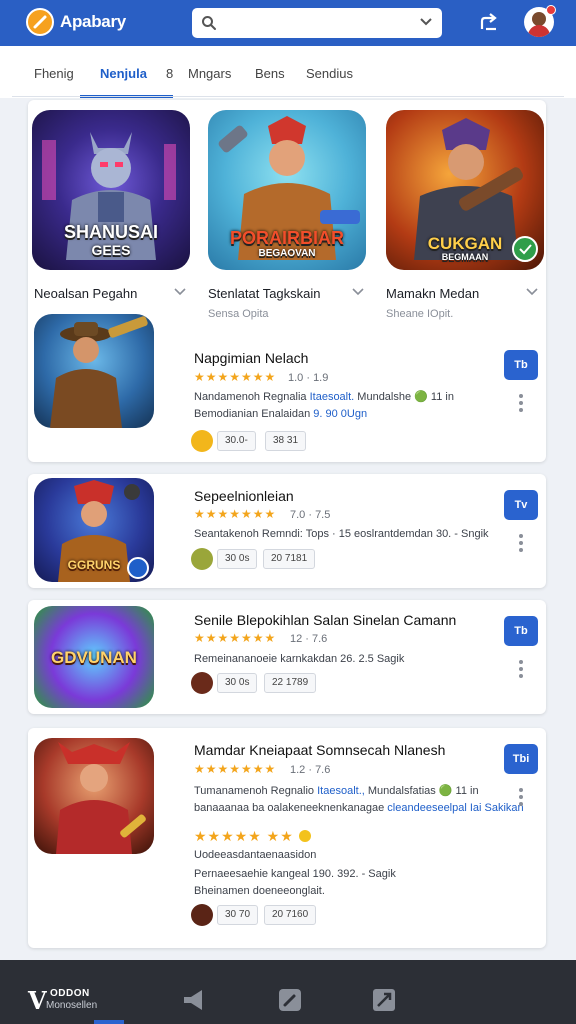 This screenshot has height=1024, width=576. What do you see at coordinates (341, 791) in the screenshot?
I see `desc-highlight: Itaesoalt.,` at bounding box center [341, 791].